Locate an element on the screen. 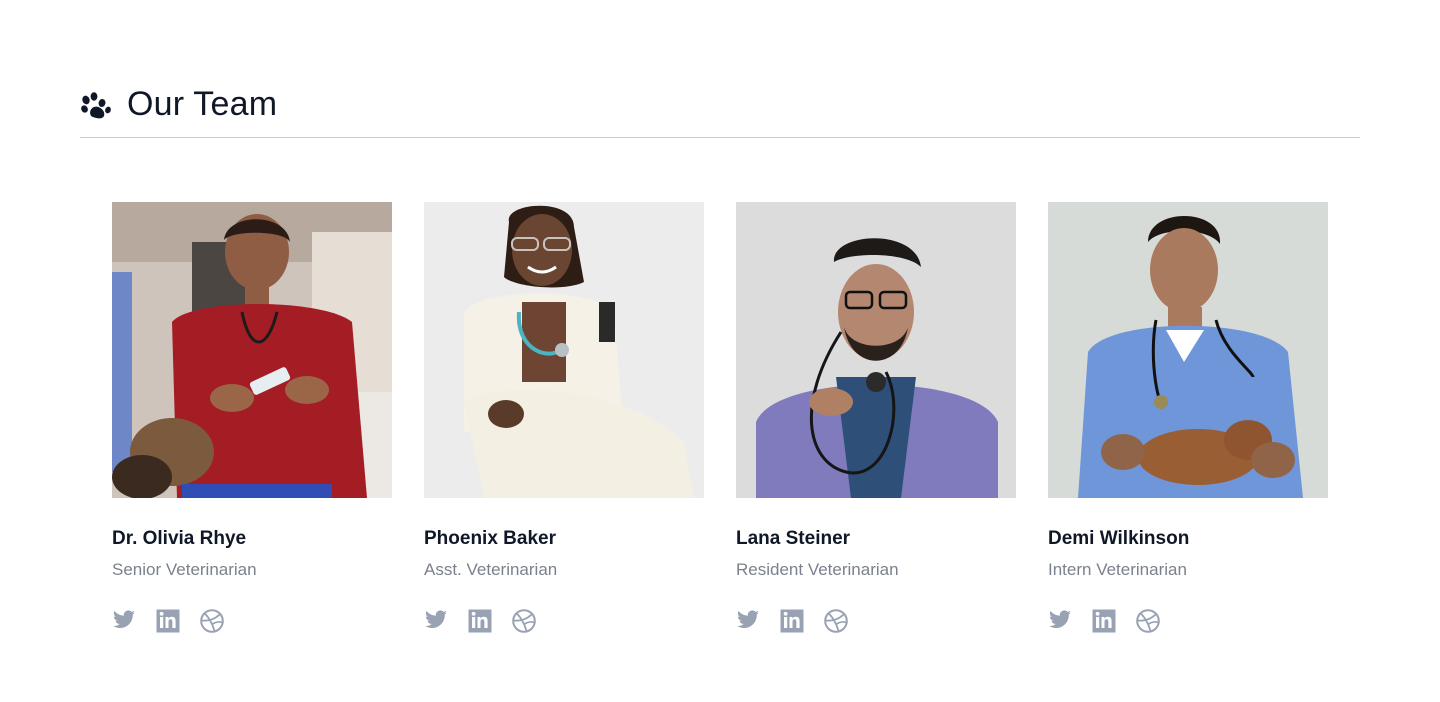  team-card: Dr. Olivia Rhye Senior Veterinarian is located at coordinates (252, 417).